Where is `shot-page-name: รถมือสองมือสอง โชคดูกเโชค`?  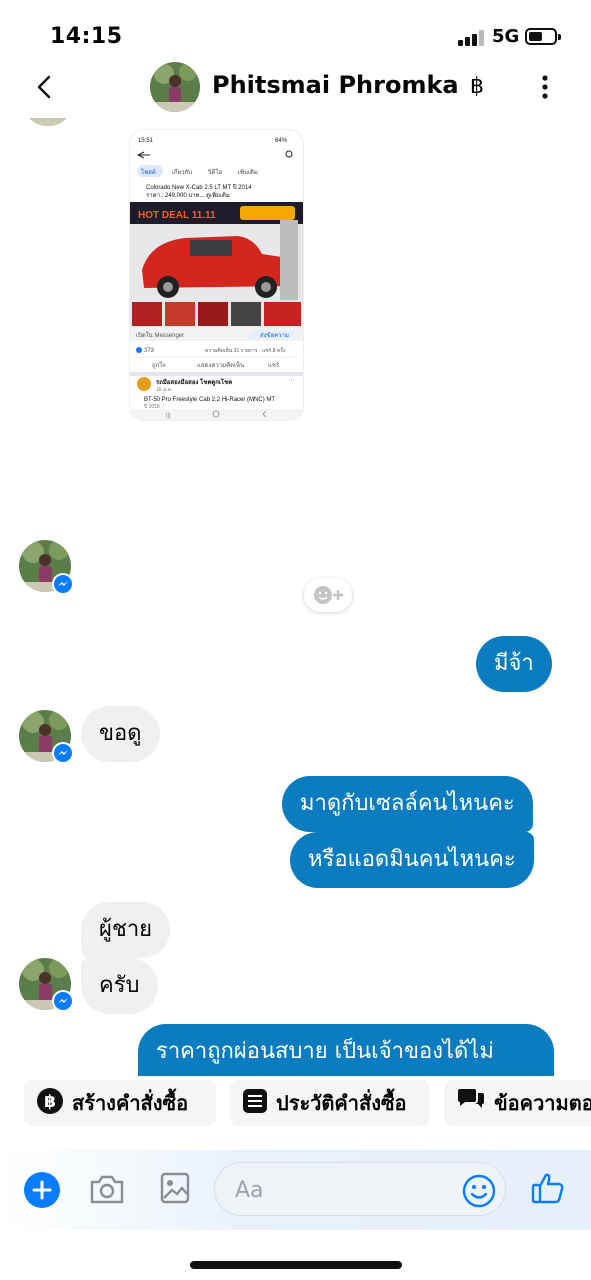
shot-page-name: รถมือสองมือสอง โชคดูกเโชค is located at coordinates (194, 382).